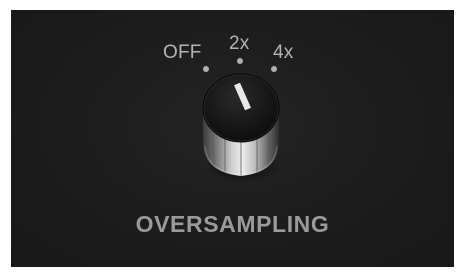 Image resolution: width=465 pixels, height=277 pixels. I want to click on oversampling-knob, so click(241, 128).